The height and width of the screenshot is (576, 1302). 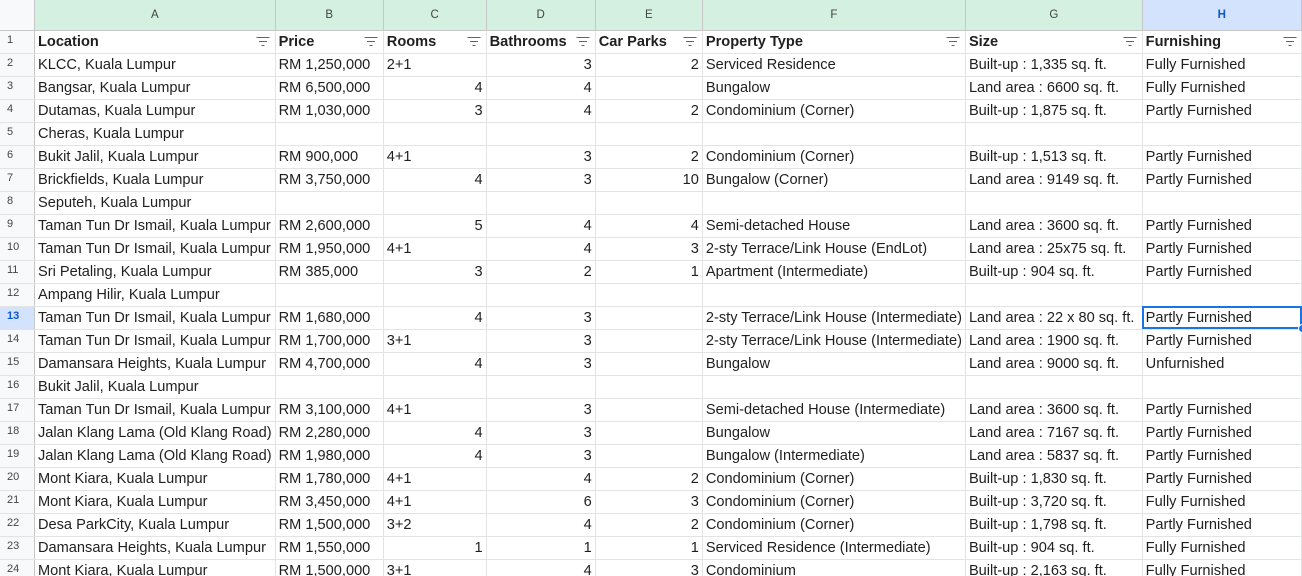 What do you see at coordinates (329, 88) in the screenshot?
I see `cell-price: RM 6,500,000` at bounding box center [329, 88].